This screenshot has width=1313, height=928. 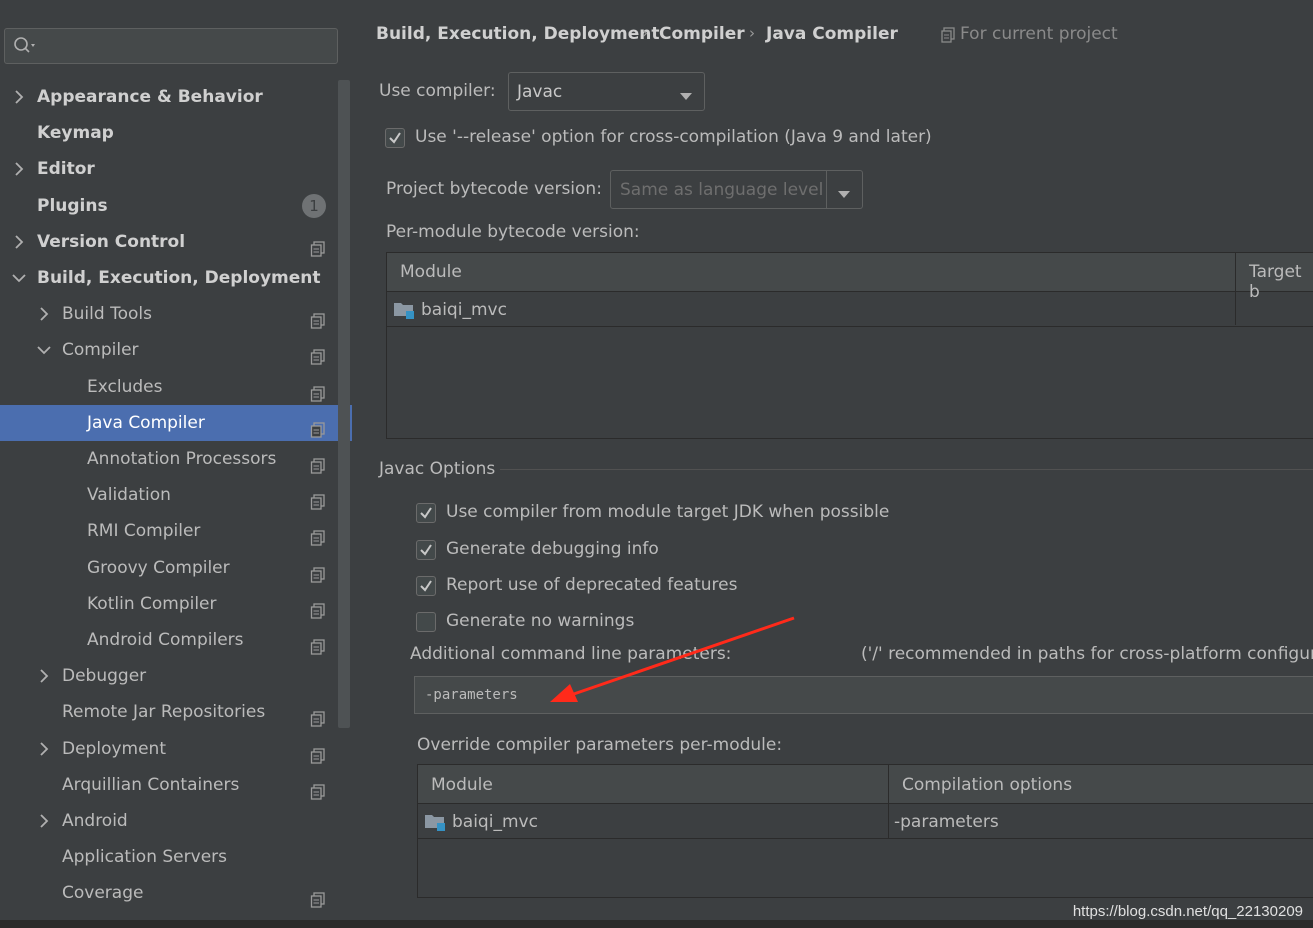 I want to click on sidebar-item-arquillian-containers: Arquillian Containers, so click(x=176, y=785).